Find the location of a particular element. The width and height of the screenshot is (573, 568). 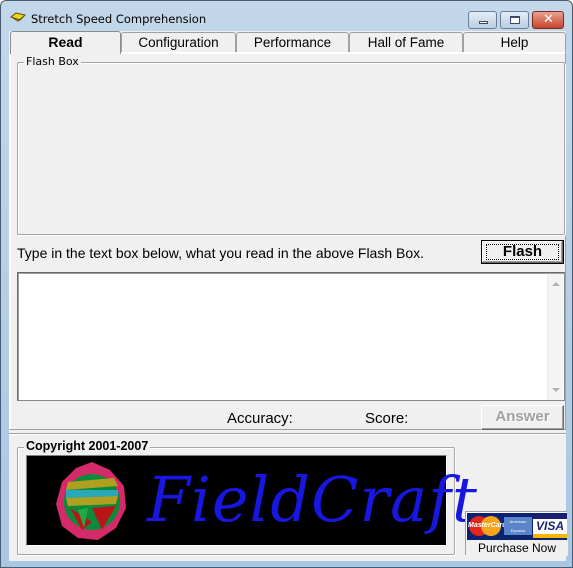

visa-icon: VISA is located at coordinates (550, 526).